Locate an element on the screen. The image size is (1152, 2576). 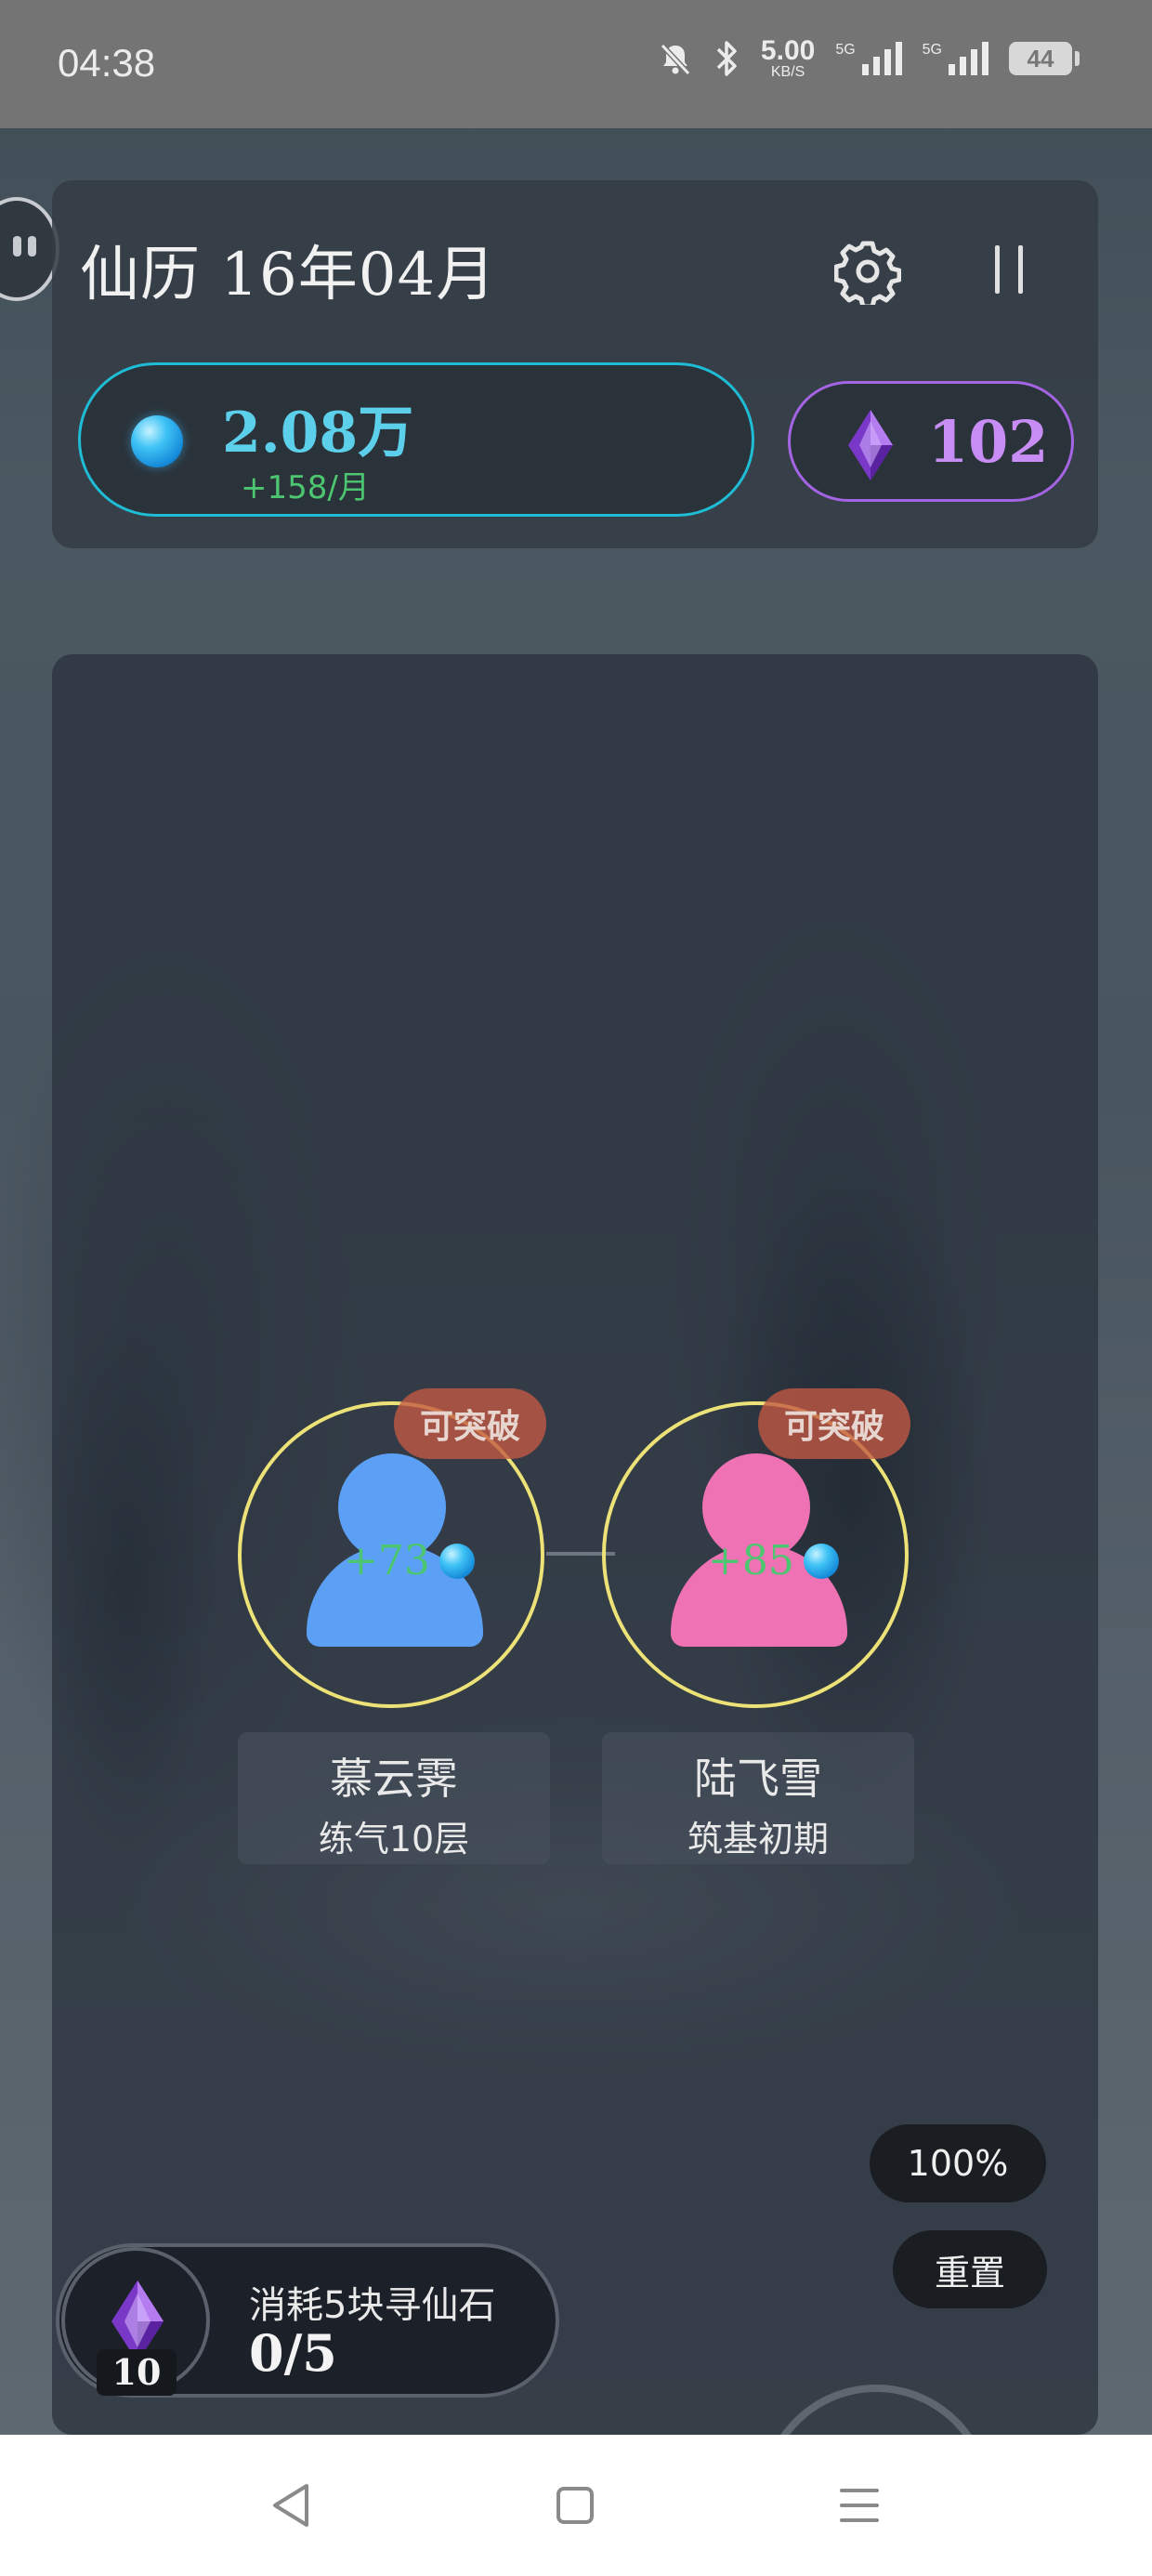
network-speed: 5.00 KB/S is located at coordinates (788, 58).